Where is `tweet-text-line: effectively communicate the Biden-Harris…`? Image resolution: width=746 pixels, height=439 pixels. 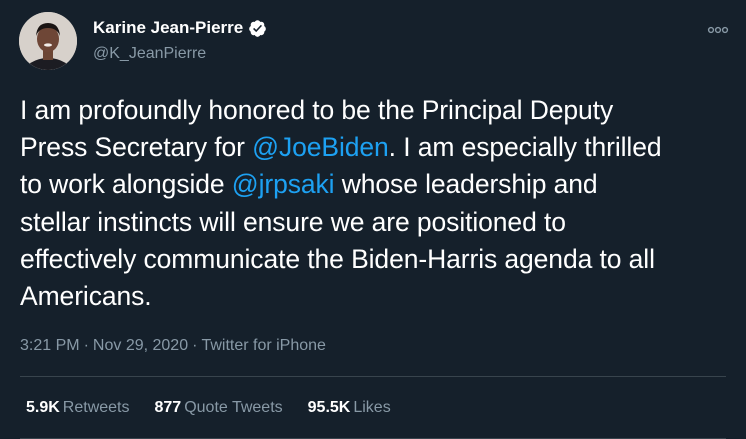
tweet-text-line: effectively communicate the Biden-Harris… is located at coordinates (376, 259).